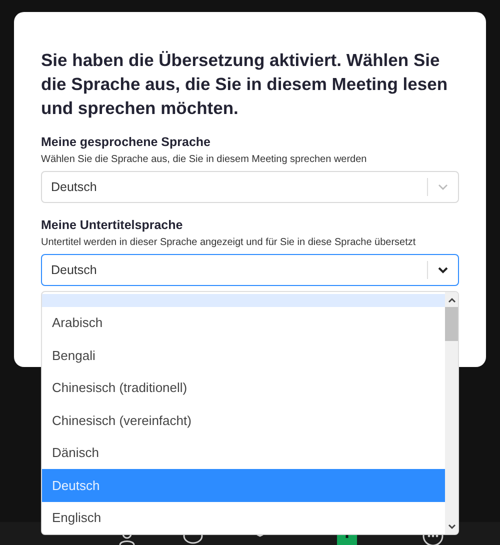 Image resolution: width=500 pixels, height=545 pixels. What do you see at coordinates (229, 243) in the screenshot?
I see `field-hint: Untertitel werden in dieser Sprache angezeigt und für Sie in diese Sprache übersetzt` at bounding box center [229, 243].